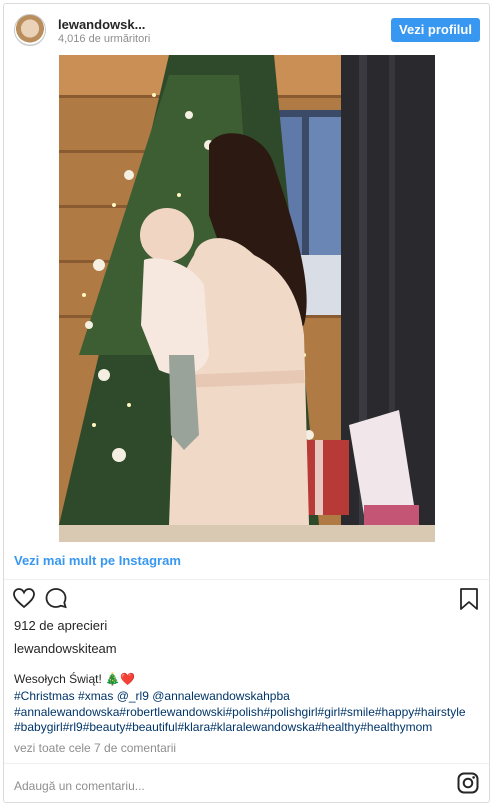  What do you see at coordinates (65, 648) in the screenshot?
I see `account-name: lewandowskiteam` at bounding box center [65, 648].